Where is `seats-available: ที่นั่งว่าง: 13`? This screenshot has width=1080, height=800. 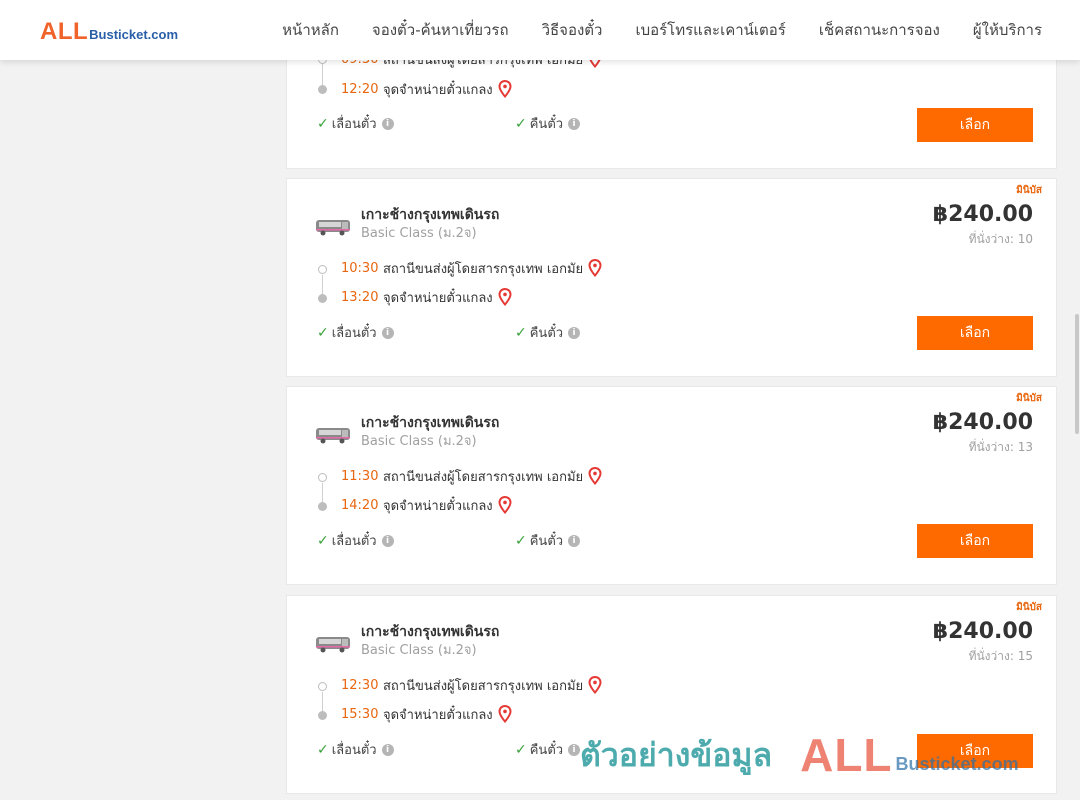 seats-available: ที่นั่งว่าง: 13 is located at coordinates (1000, 447).